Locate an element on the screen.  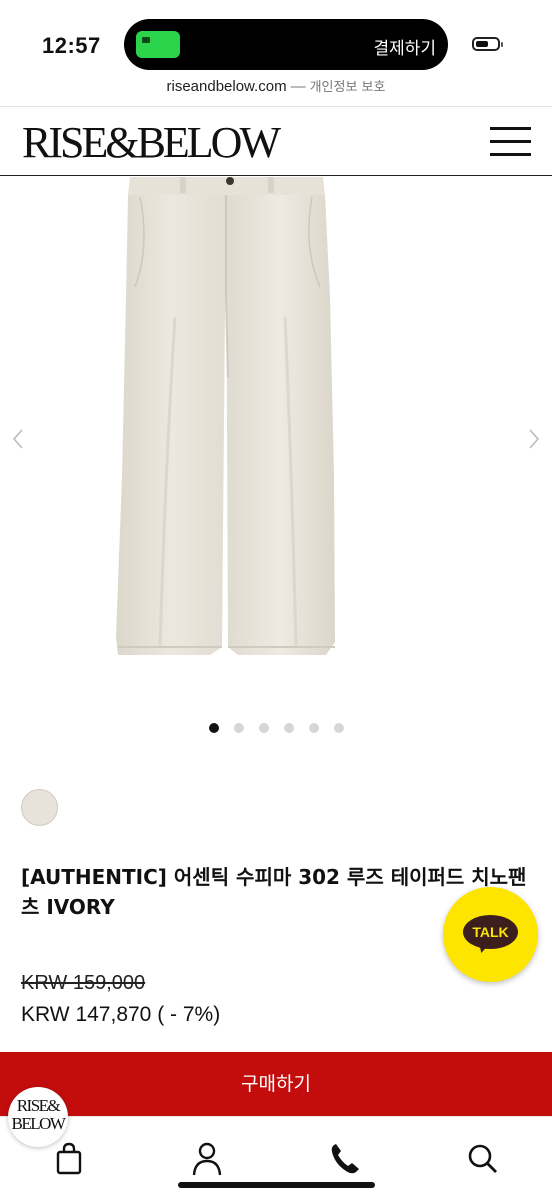
url-bar: riseandbelow.com — 개인정보 보호 is located at coordinates (276, 88).